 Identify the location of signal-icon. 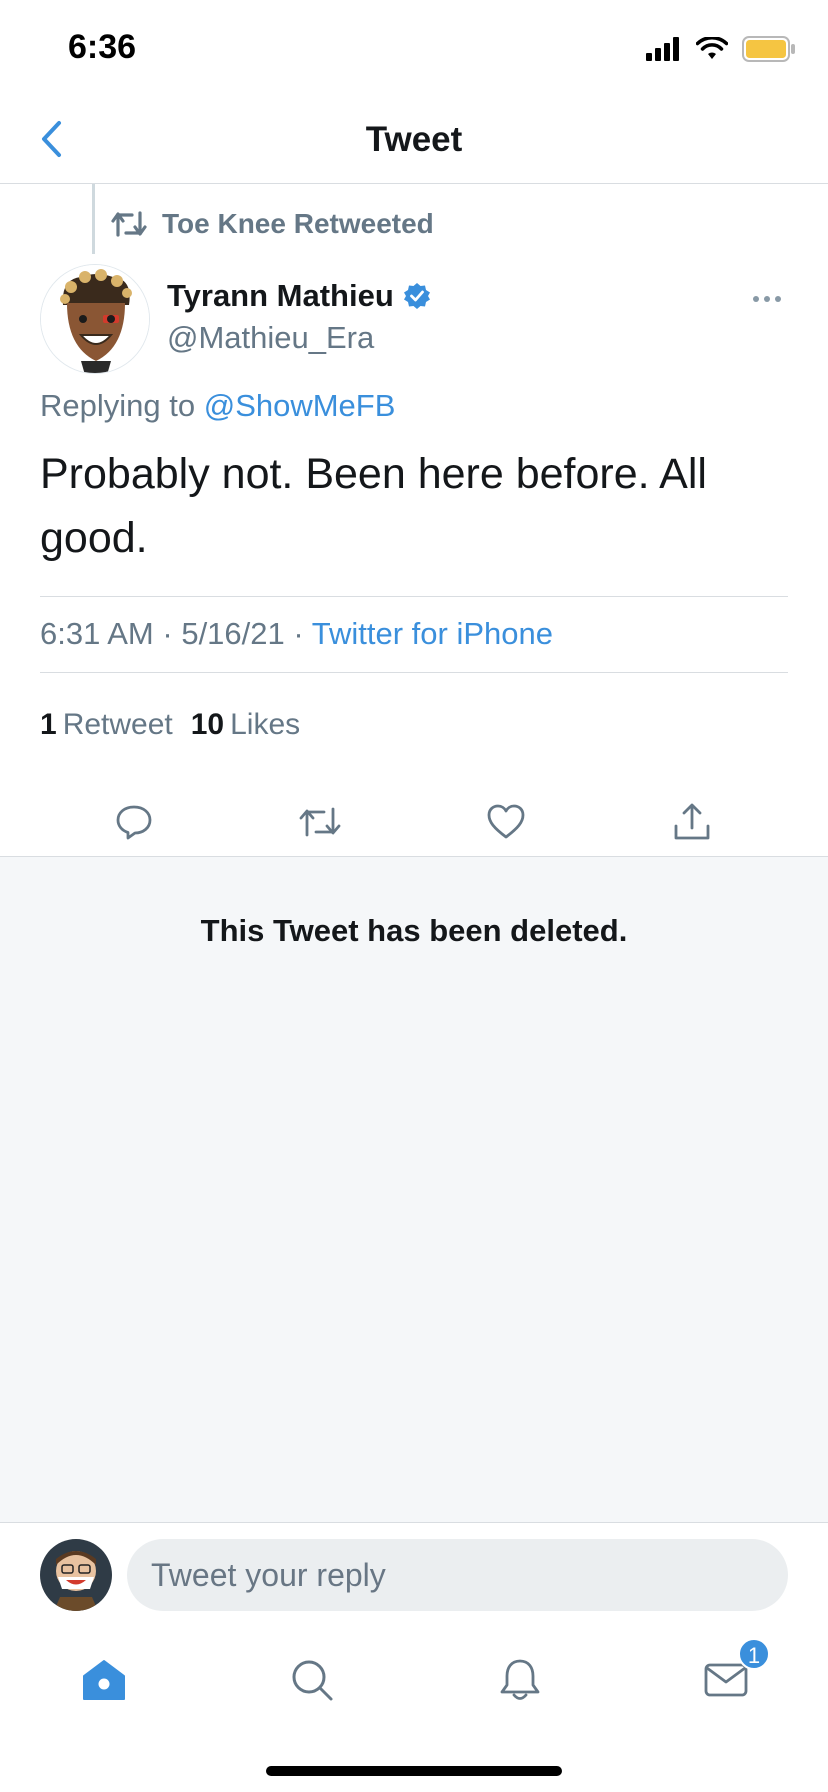
(662, 49).